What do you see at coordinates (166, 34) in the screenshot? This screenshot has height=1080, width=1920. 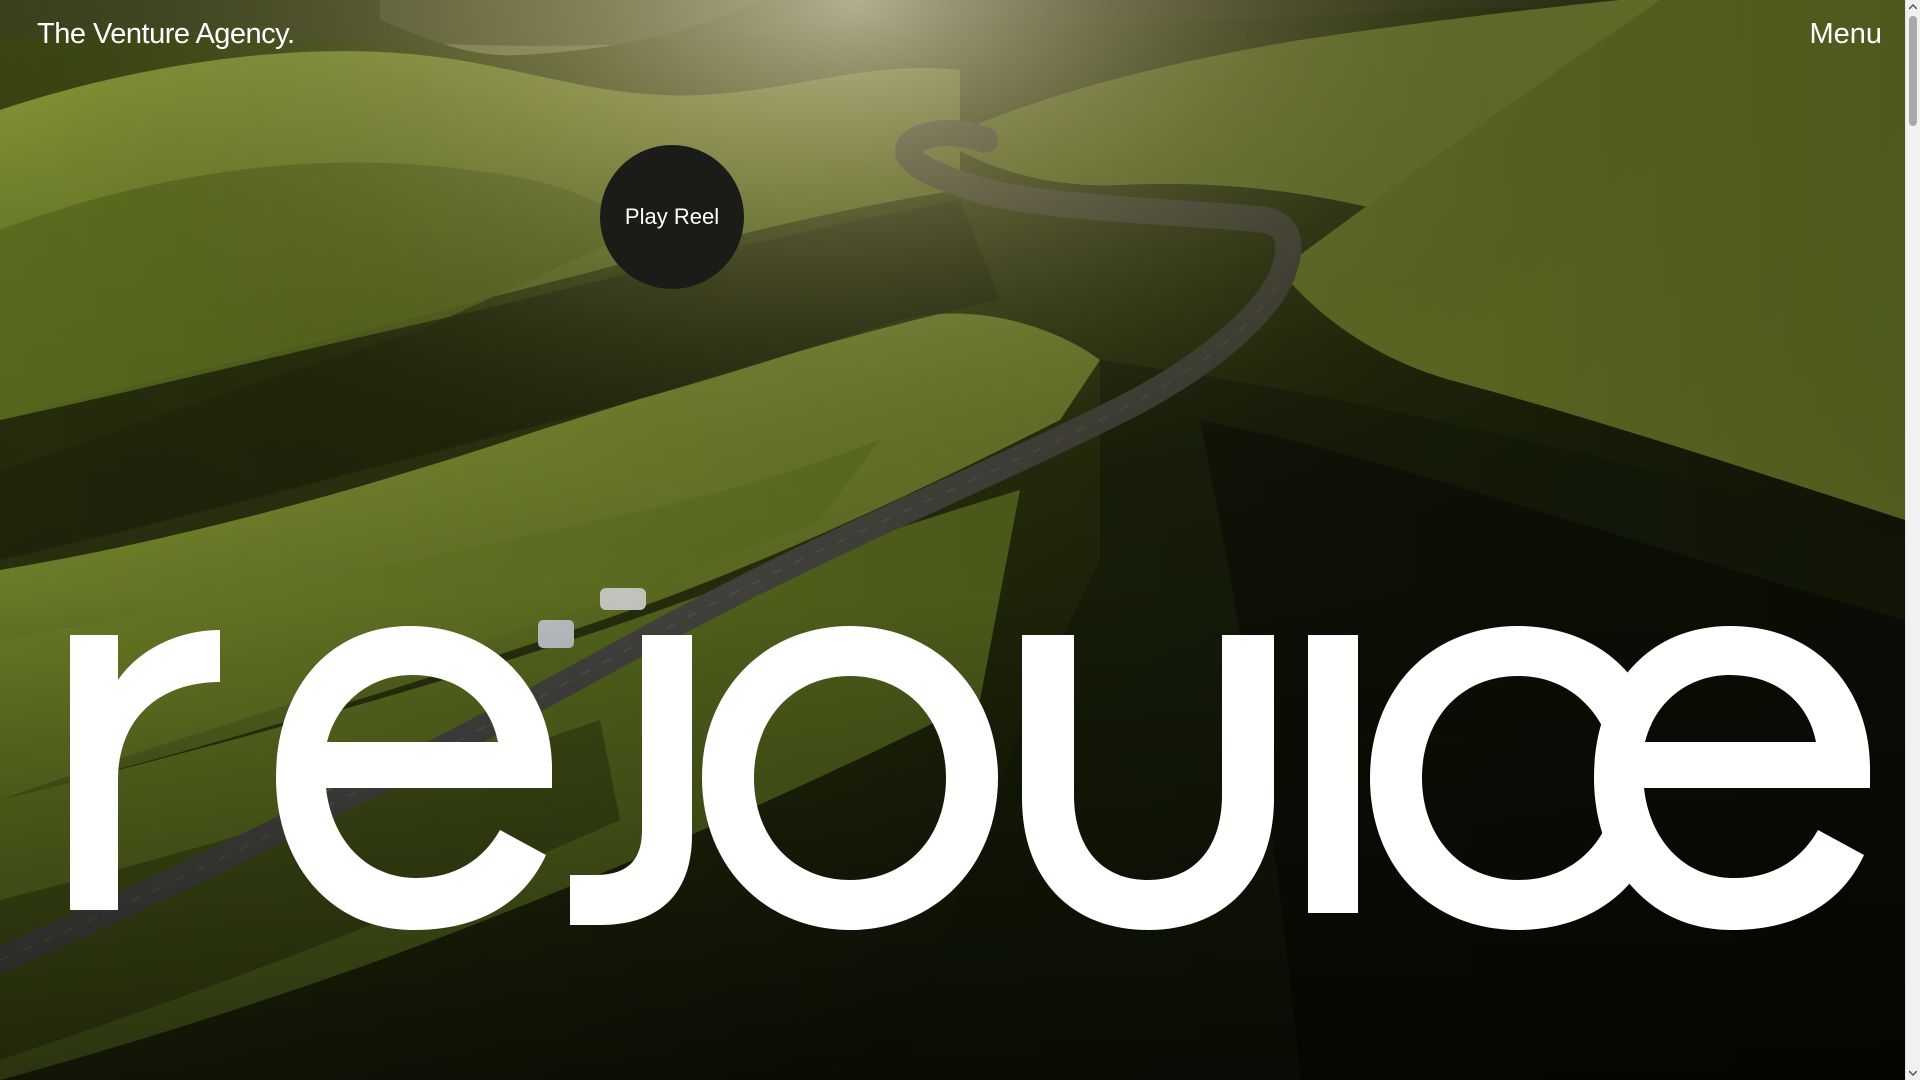 I see `brand-logo-link: The Venture Agency.` at bounding box center [166, 34].